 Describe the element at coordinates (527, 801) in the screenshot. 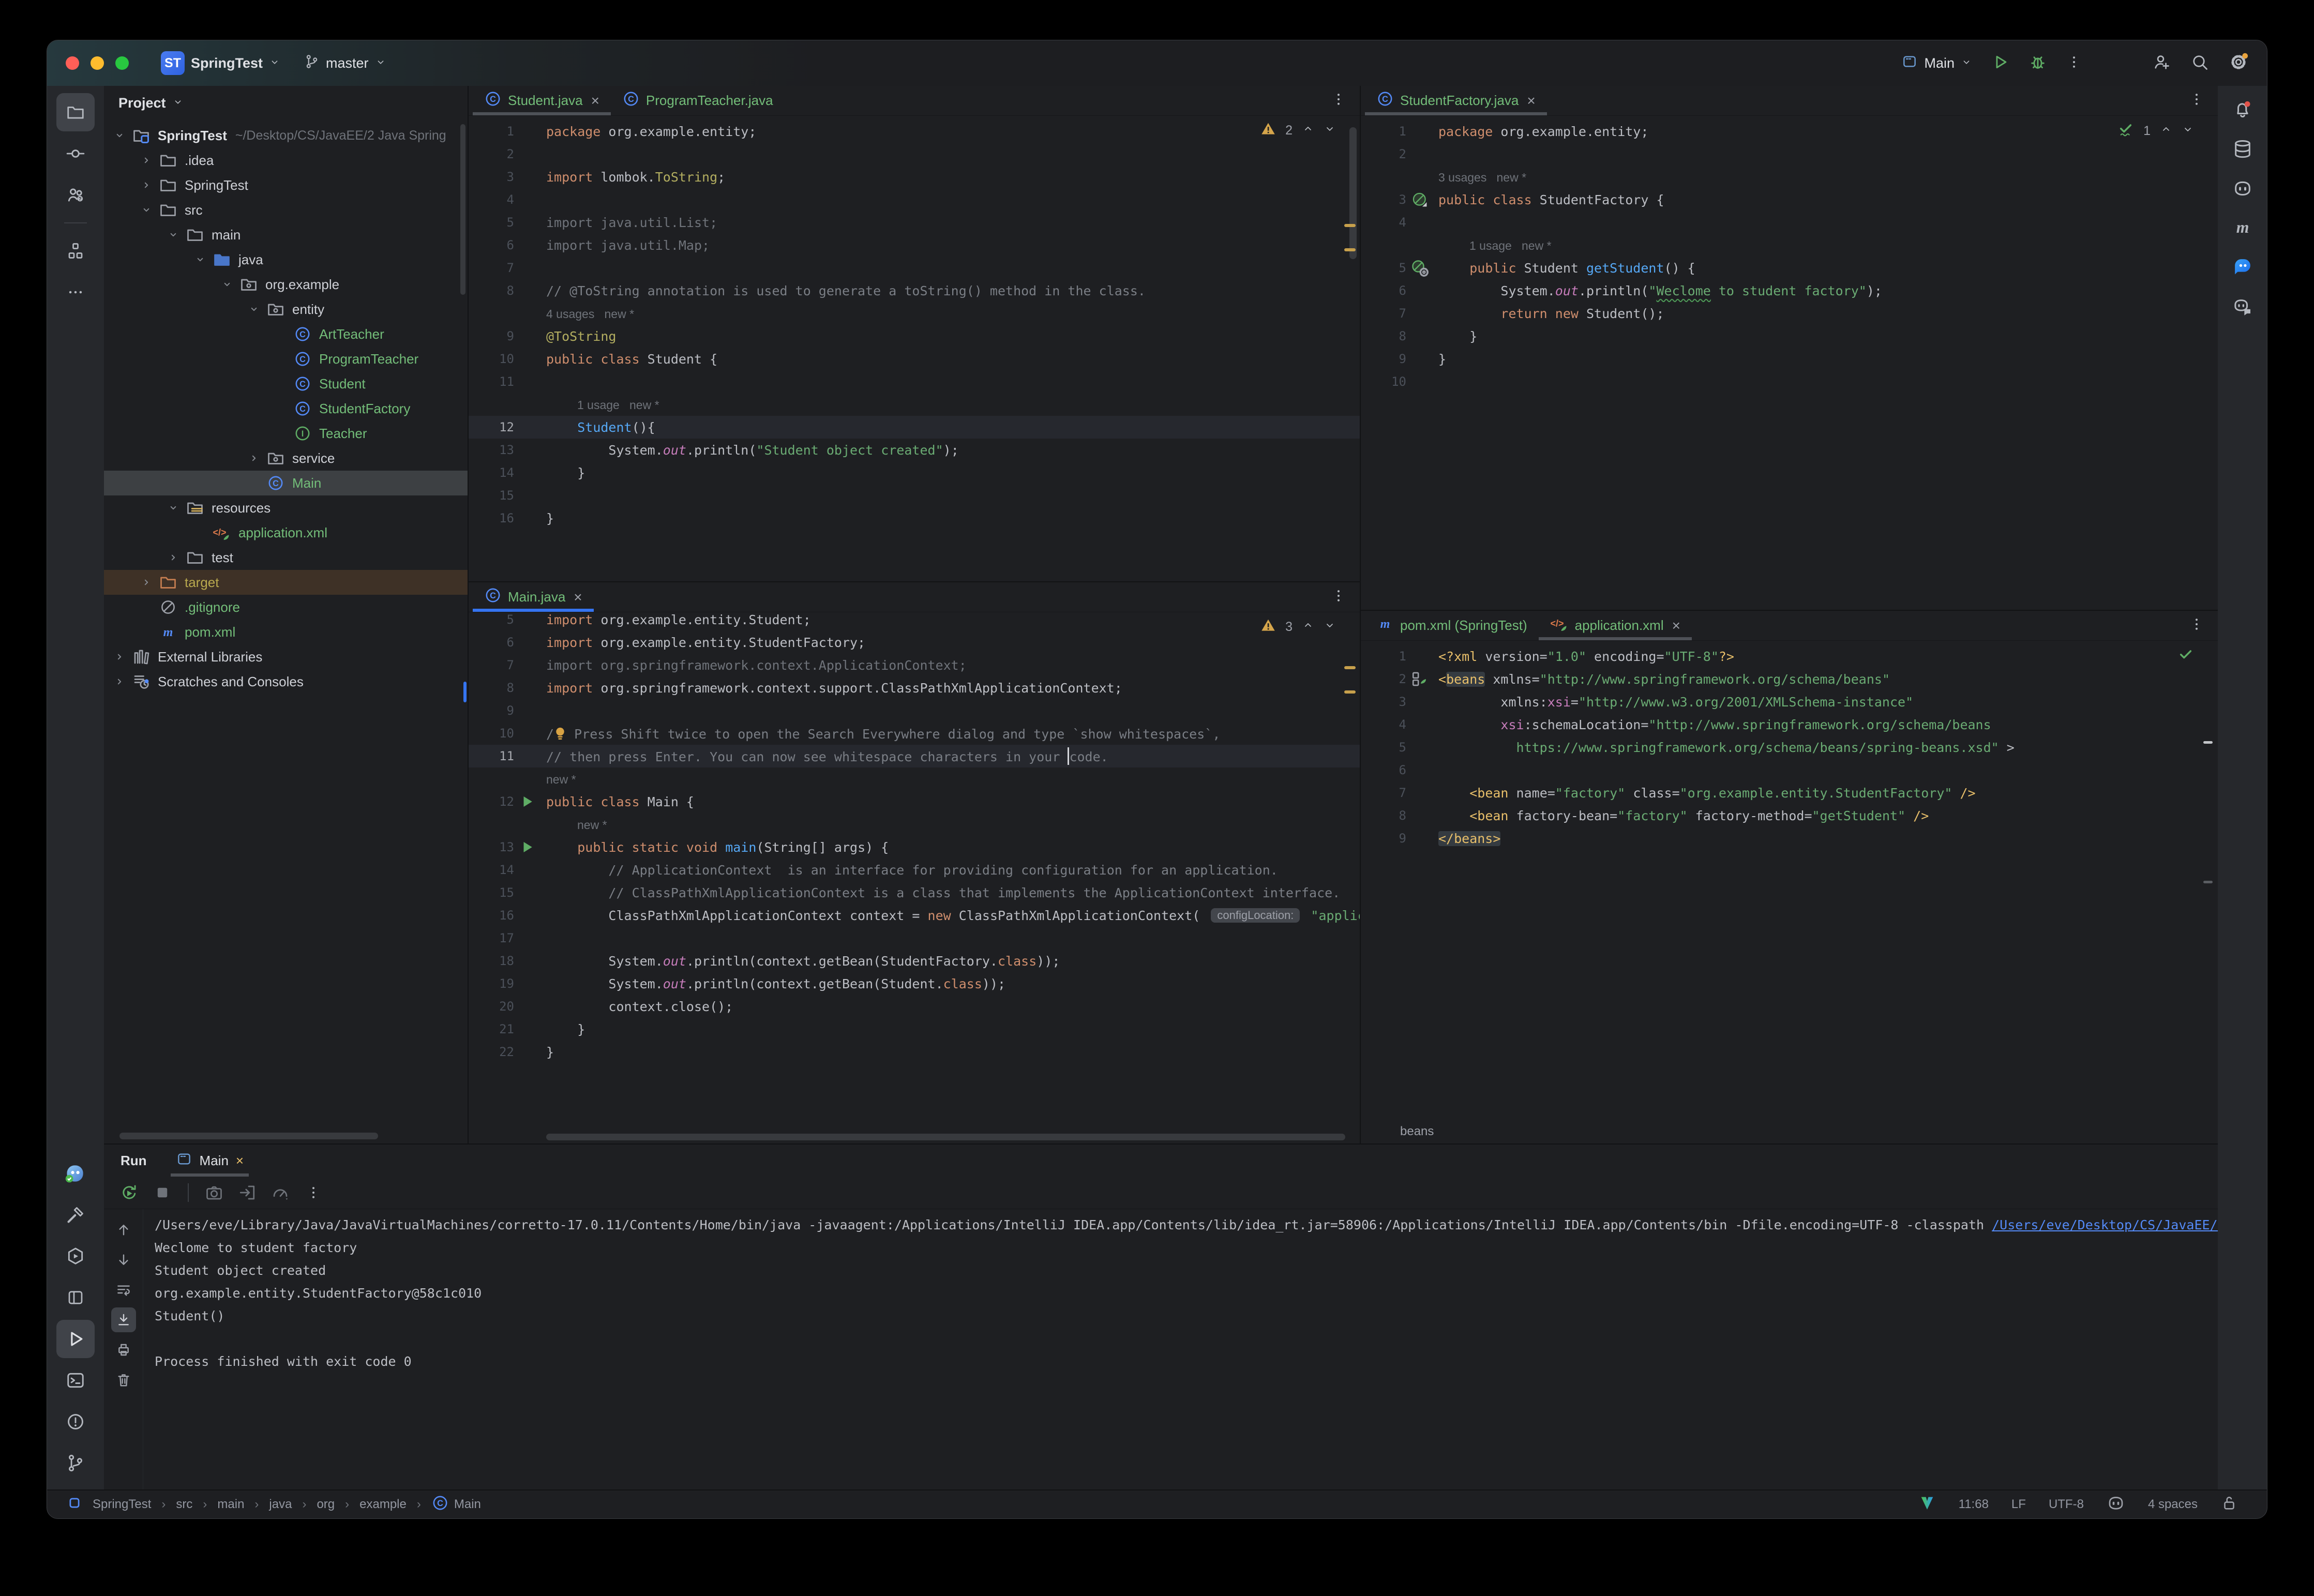

I see `run-gutter-icon` at that location.